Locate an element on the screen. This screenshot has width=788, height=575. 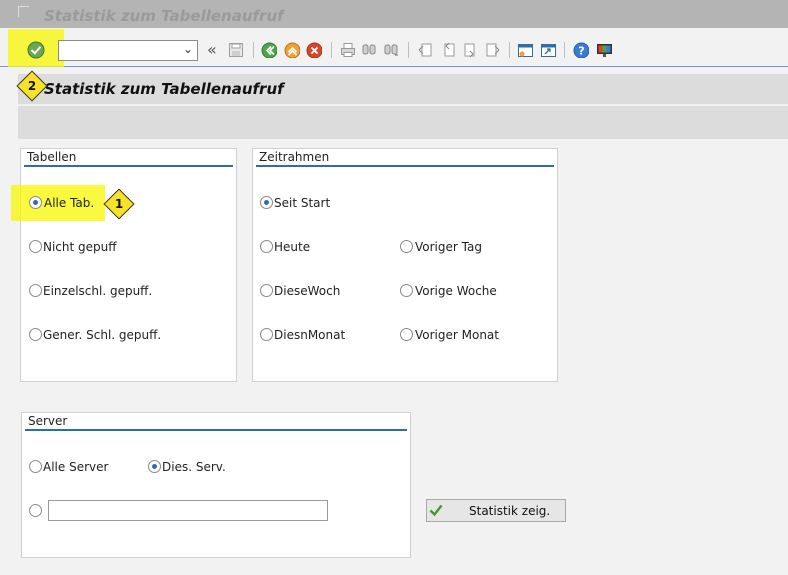
radio-nicht-gepuff-label: Nicht gepuff is located at coordinates (80, 247).